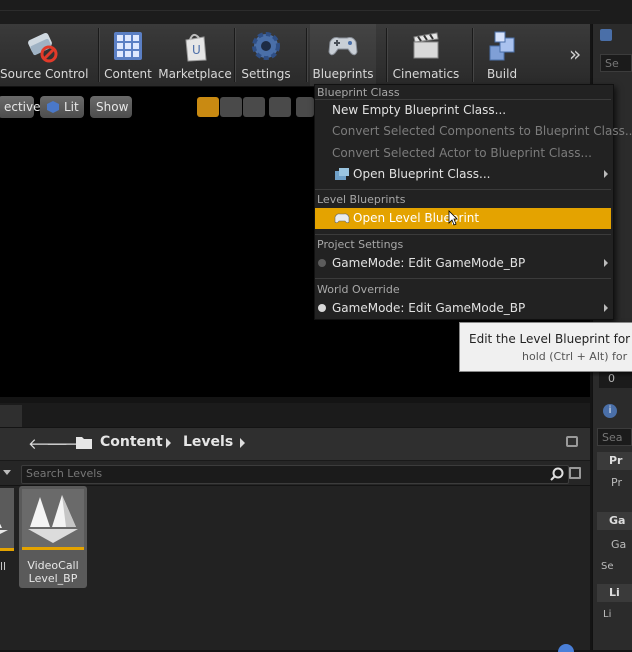 The width and height of the screenshot is (632, 652). Describe the element at coordinates (575, 356) in the screenshot. I see `tooltip-line2: hold (Ctrl + Alt) for` at that location.